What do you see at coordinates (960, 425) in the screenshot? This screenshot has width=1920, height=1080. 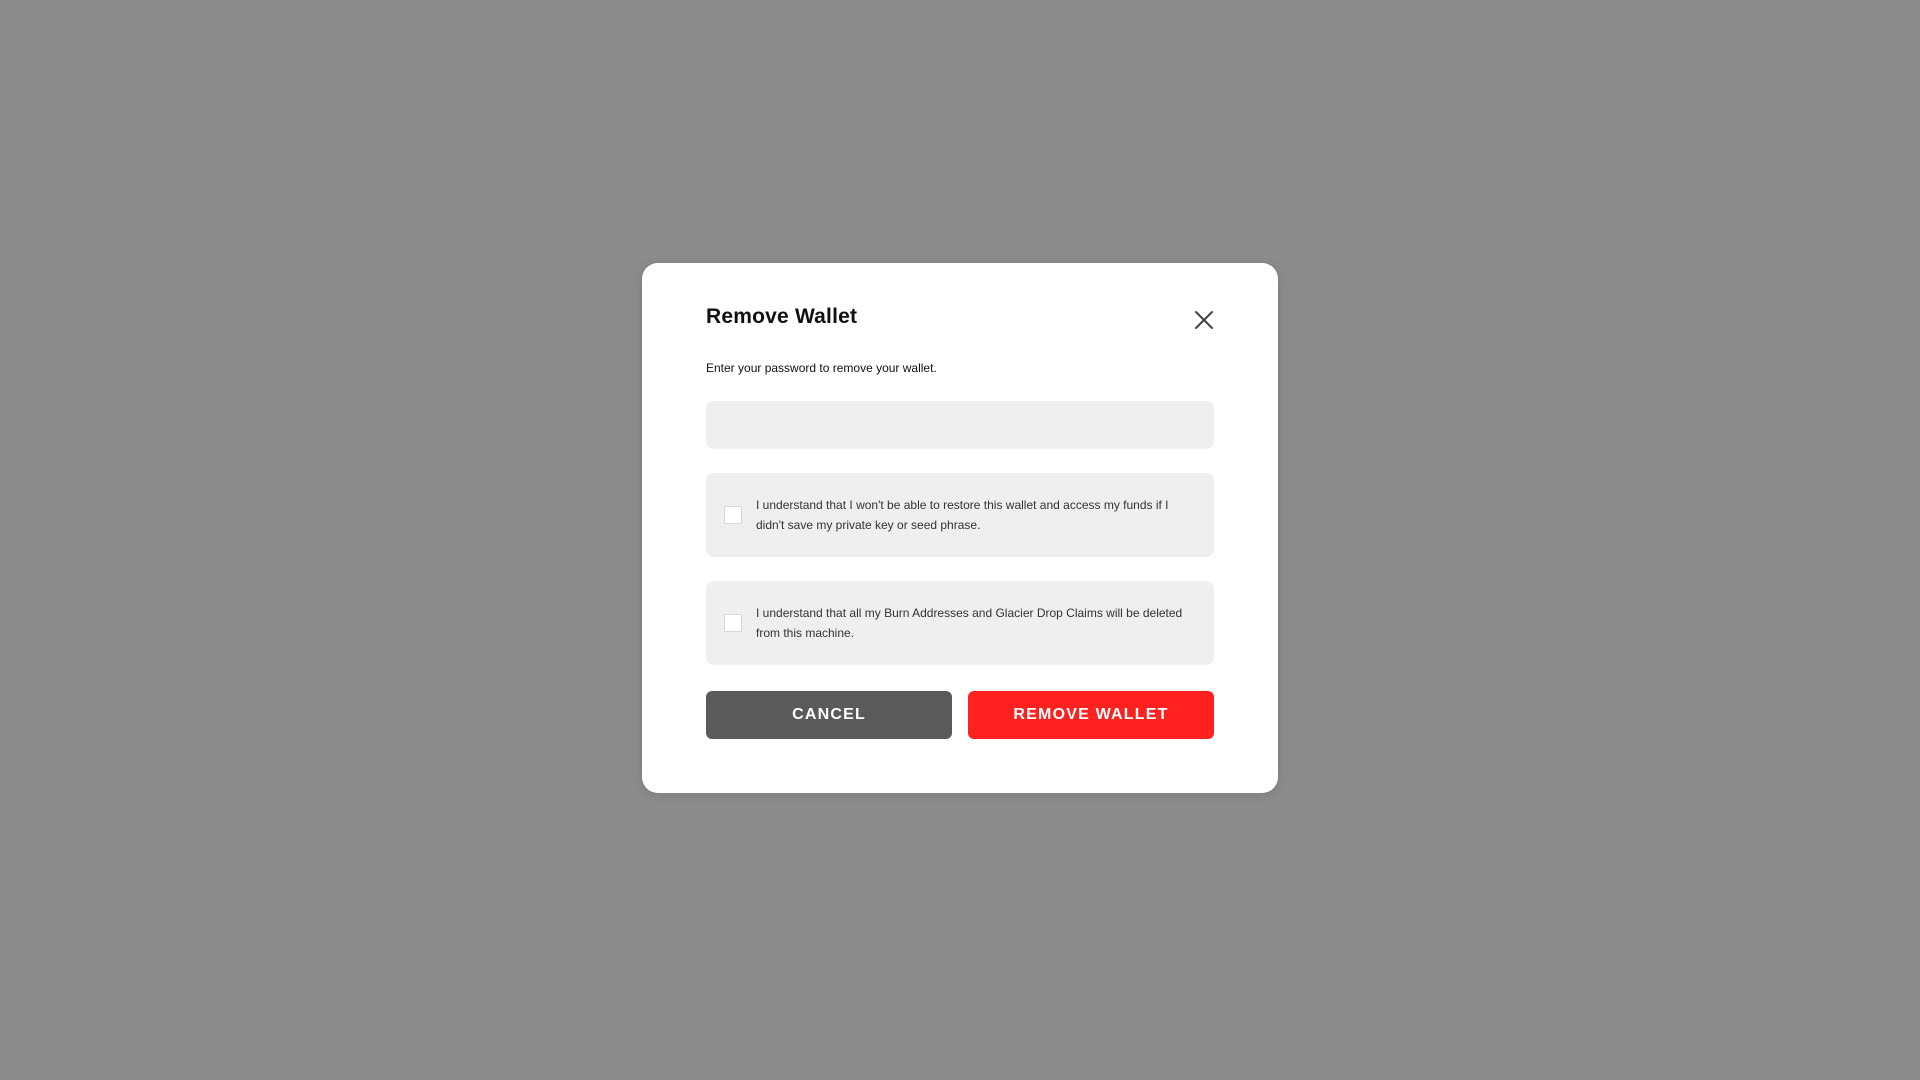 I see `password-input` at bounding box center [960, 425].